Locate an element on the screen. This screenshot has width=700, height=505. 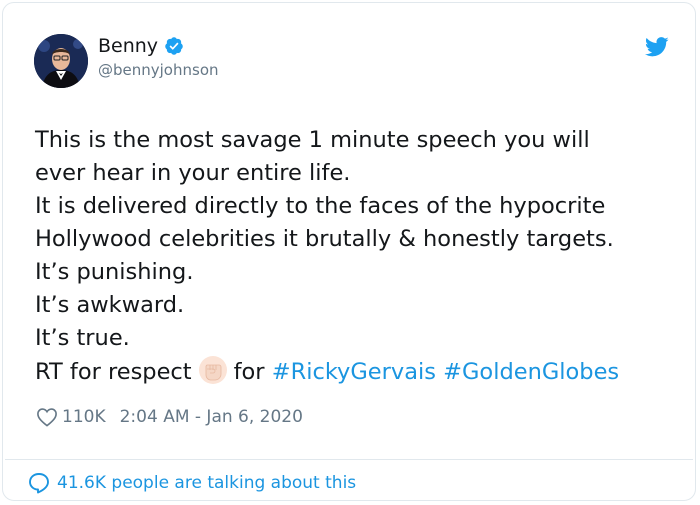
talking-link: 41.6K people are talking about this is located at coordinates (191, 483).